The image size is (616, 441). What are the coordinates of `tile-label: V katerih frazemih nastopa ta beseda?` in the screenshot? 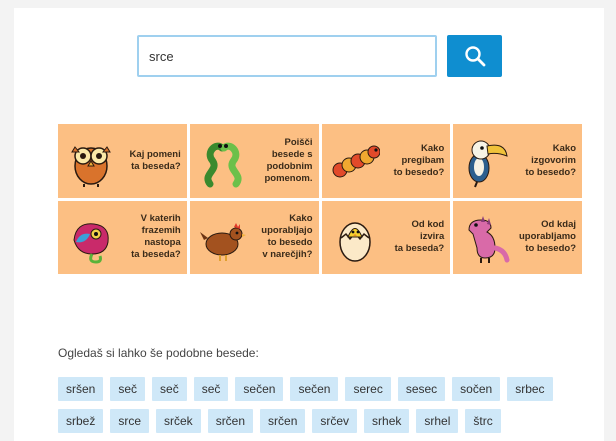 It's located at (156, 237).